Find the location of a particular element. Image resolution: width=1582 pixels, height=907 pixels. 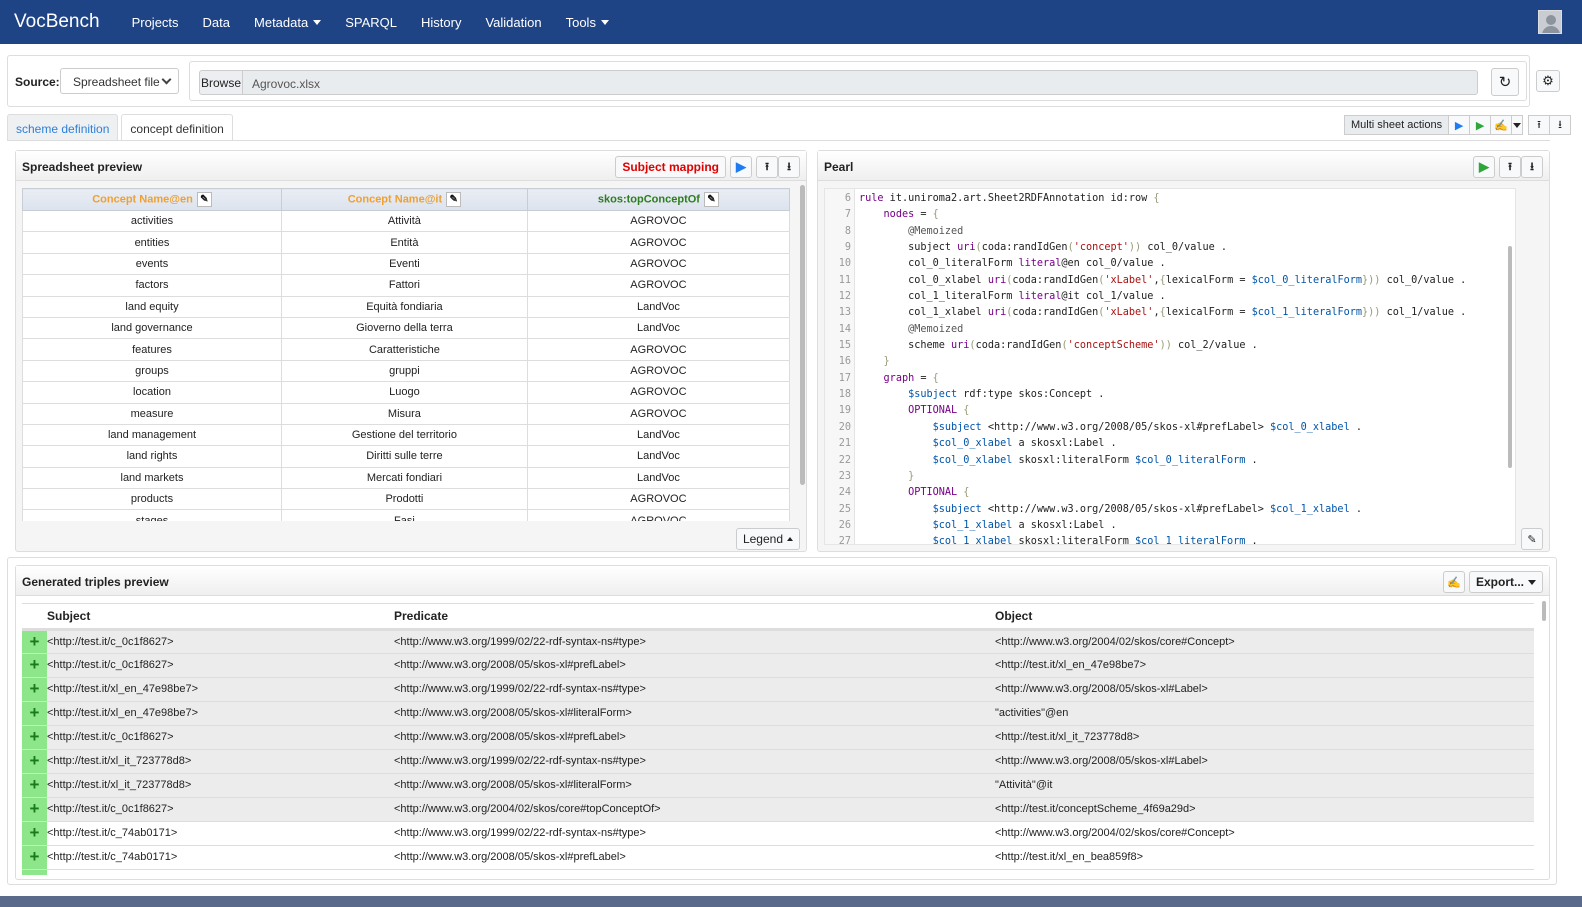

column-header: skos:topConceptOf ✎ is located at coordinates (658, 199).